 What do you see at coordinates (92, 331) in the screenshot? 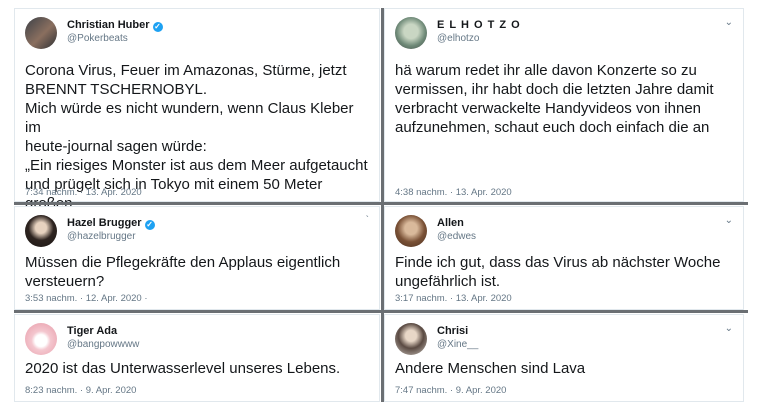
I see `author-name: Tiger Ada` at bounding box center [92, 331].